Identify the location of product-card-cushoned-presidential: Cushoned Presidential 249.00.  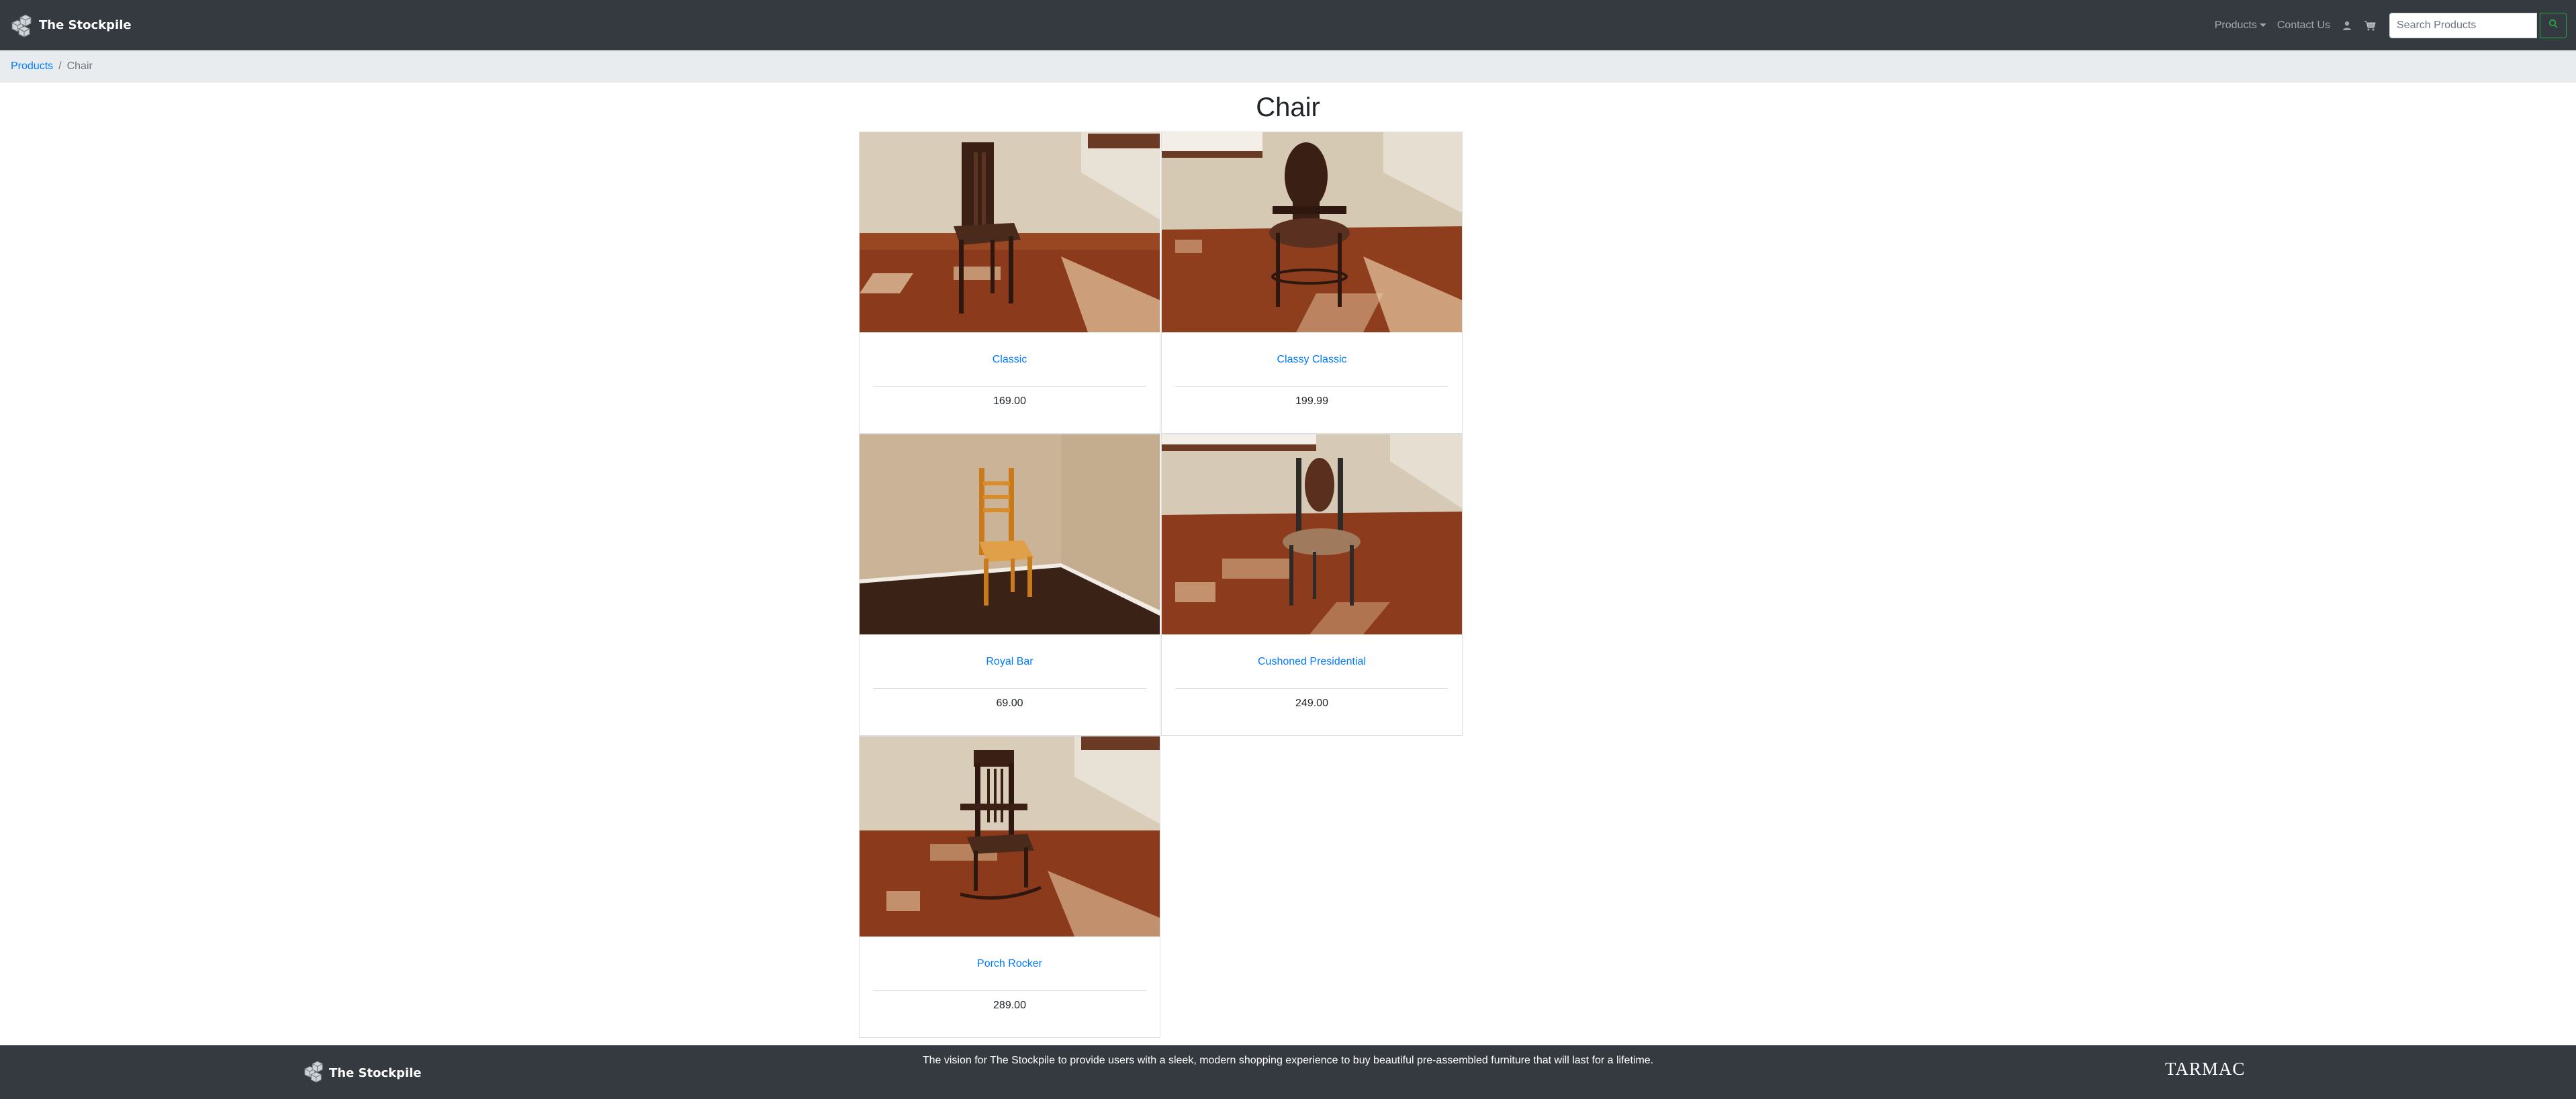
(1312, 585).